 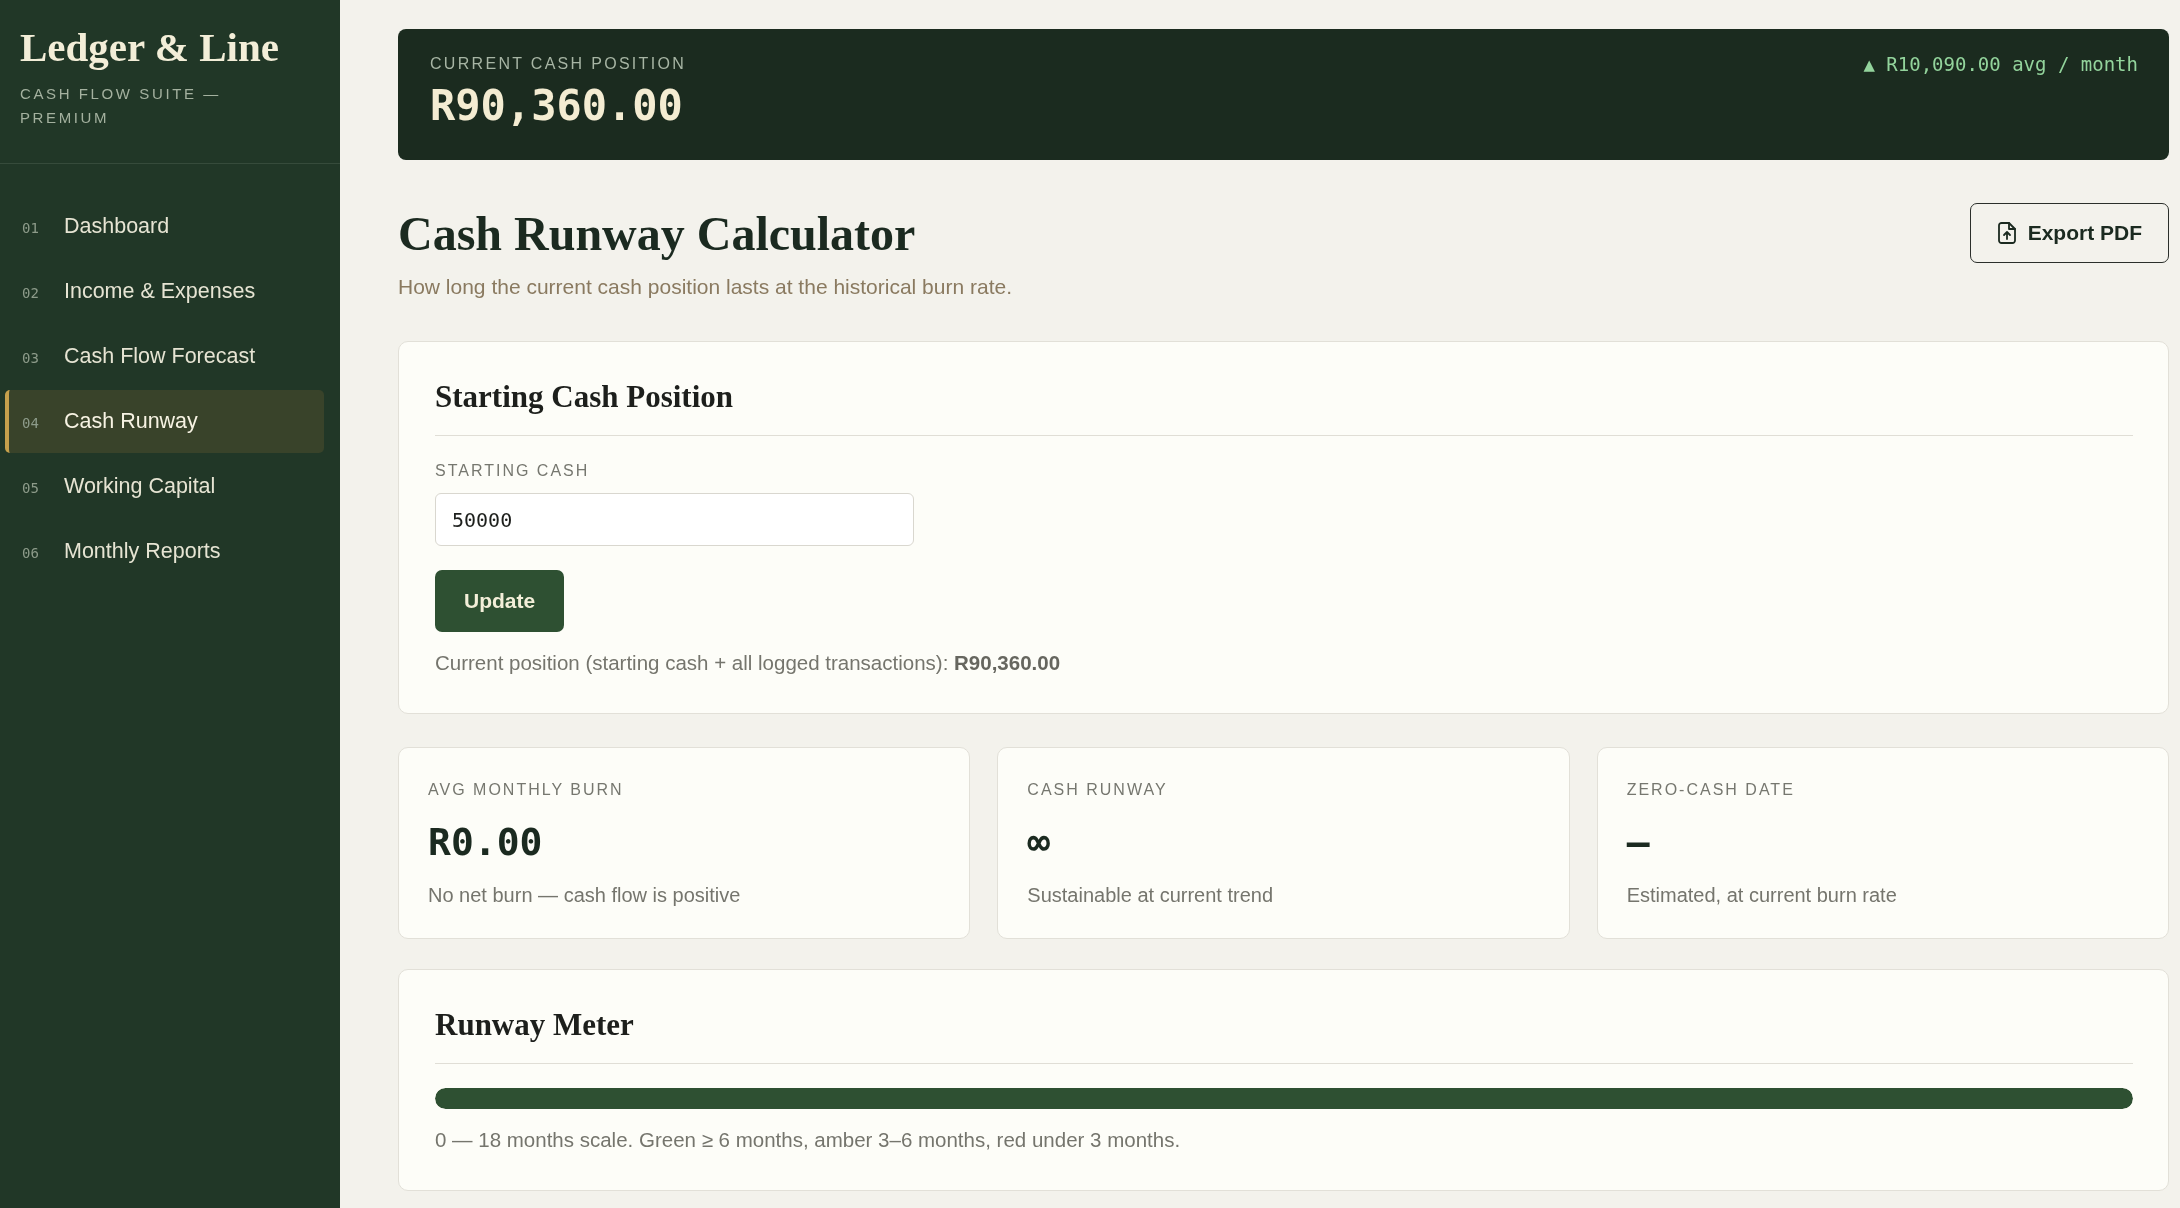 What do you see at coordinates (585, 895) in the screenshot?
I see `stat-note: No net burn — cash flow is positive` at bounding box center [585, 895].